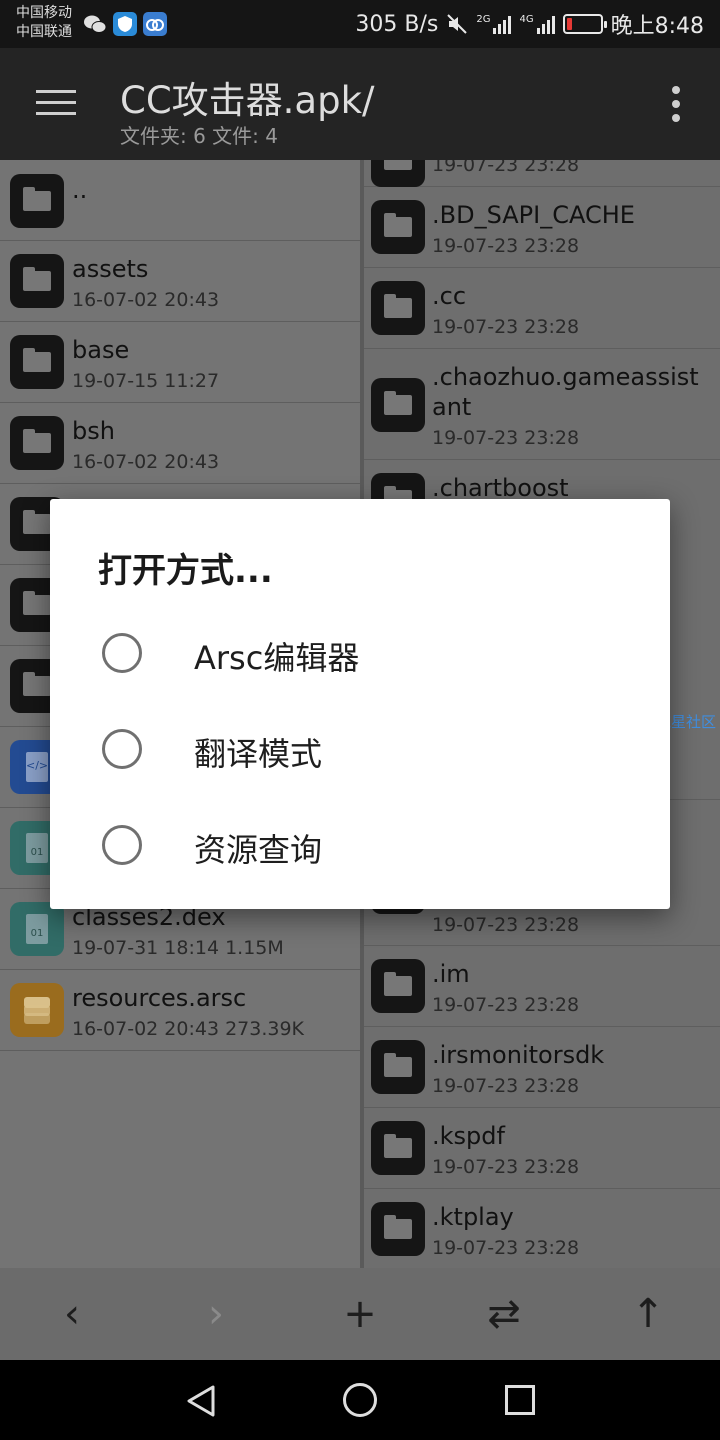 The height and width of the screenshot is (1440, 720). I want to click on option-label: 翻译模式, so click(258, 754).